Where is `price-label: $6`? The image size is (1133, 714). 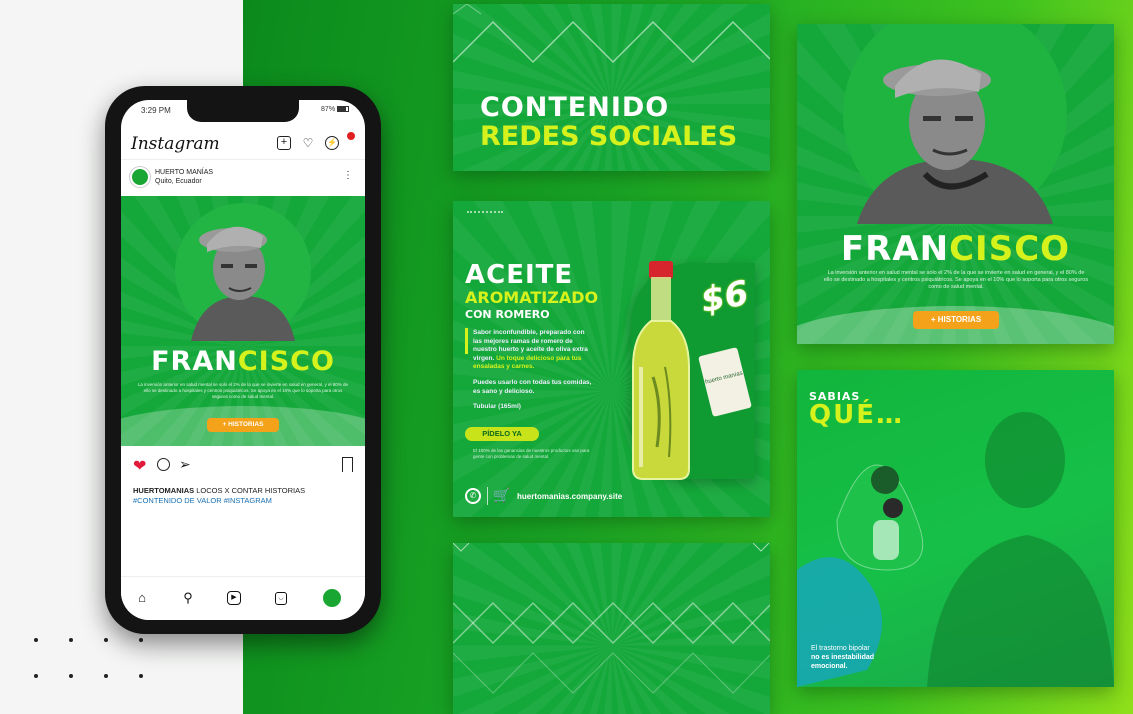
price-label: $6 is located at coordinates (724, 297).